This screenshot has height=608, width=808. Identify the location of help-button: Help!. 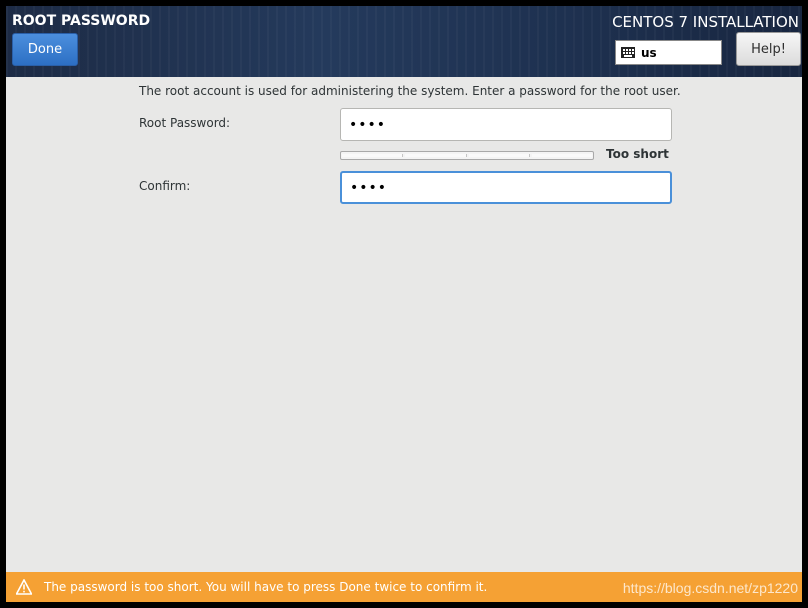
(768, 49).